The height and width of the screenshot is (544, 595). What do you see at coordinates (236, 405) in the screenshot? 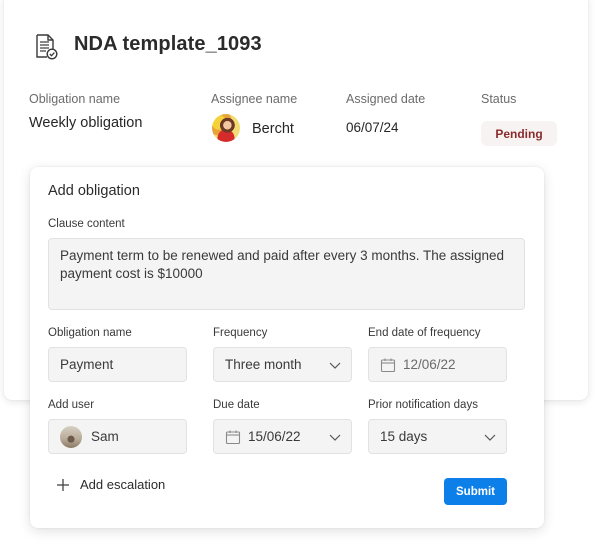
I see `due-date-label: Due date` at bounding box center [236, 405].